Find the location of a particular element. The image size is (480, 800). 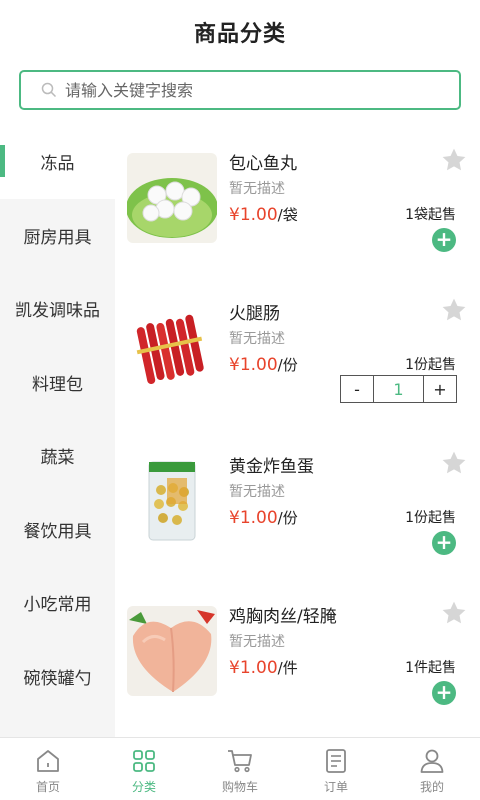

product-price: ¥1.00/袋 is located at coordinates (263, 214).